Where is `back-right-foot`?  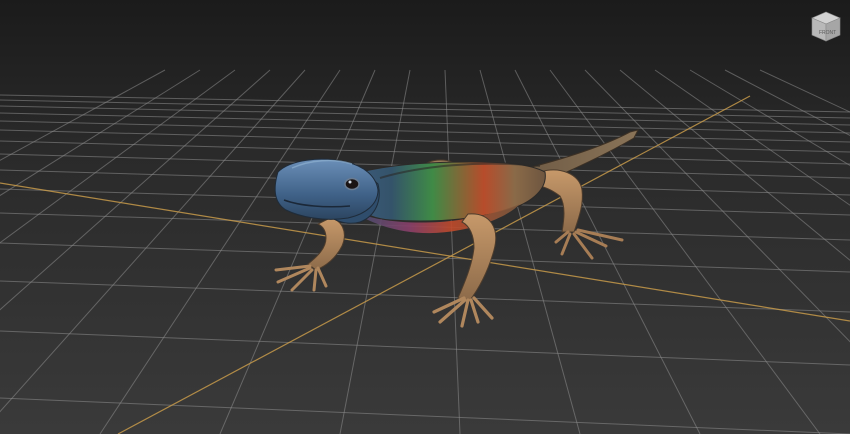 back-right-foot is located at coordinates (589, 244).